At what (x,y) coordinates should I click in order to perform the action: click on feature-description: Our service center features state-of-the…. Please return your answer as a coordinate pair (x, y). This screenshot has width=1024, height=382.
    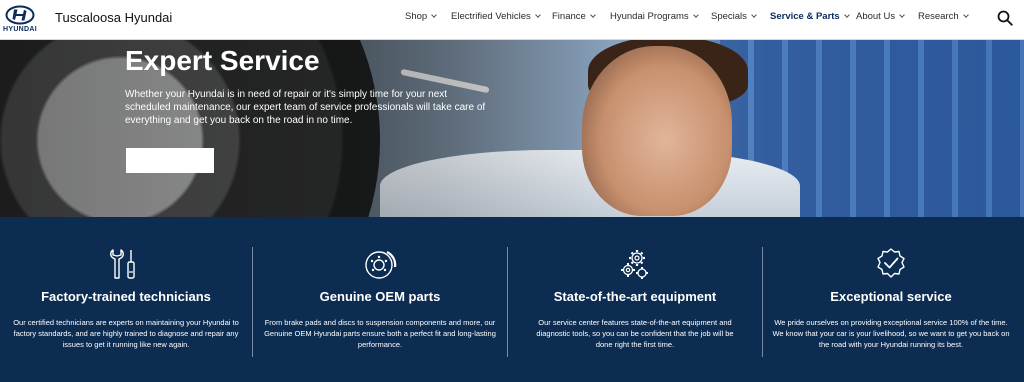
    Looking at the image, I should click on (635, 333).